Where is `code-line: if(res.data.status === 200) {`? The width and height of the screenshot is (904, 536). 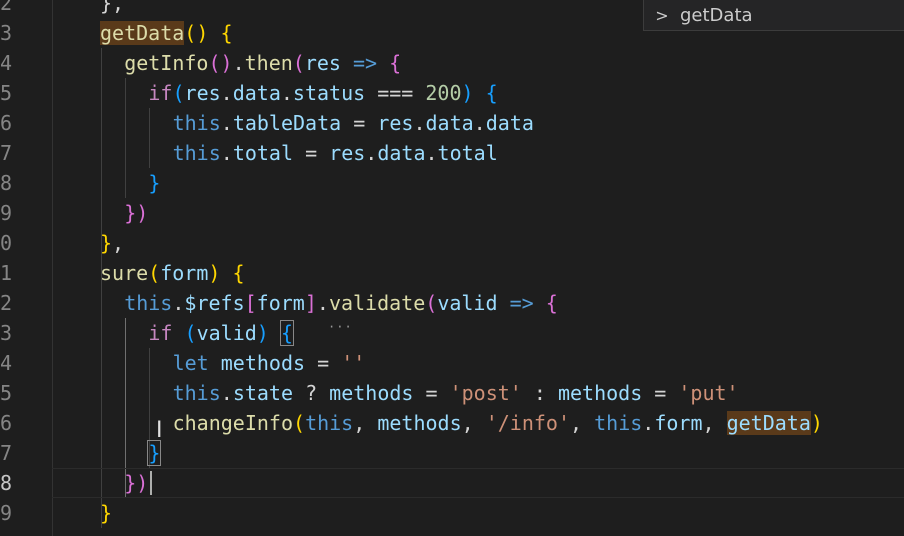
code-line: if(res.data.status === 200) { is located at coordinates (478, 93).